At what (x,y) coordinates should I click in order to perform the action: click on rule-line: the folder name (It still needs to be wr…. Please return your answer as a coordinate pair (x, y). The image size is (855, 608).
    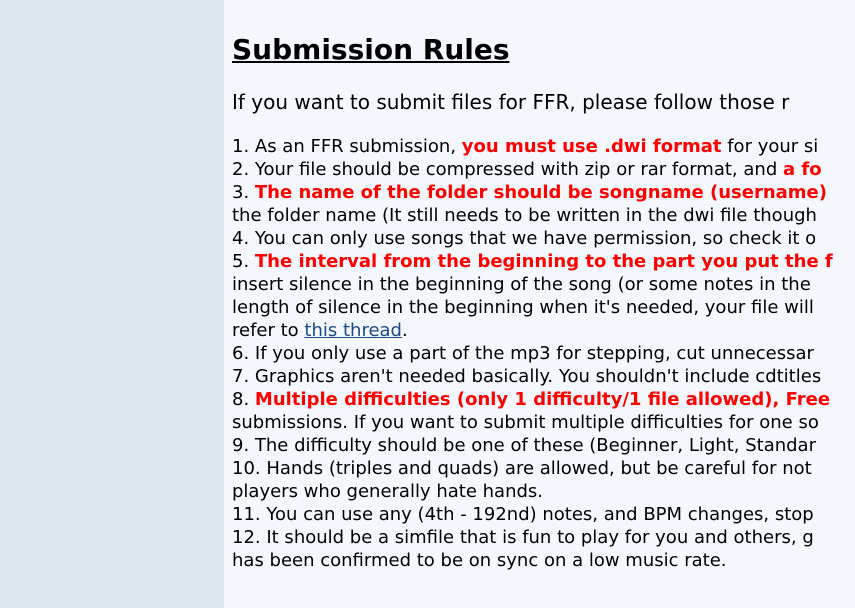
    Looking at the image, I should click on (532, 215).